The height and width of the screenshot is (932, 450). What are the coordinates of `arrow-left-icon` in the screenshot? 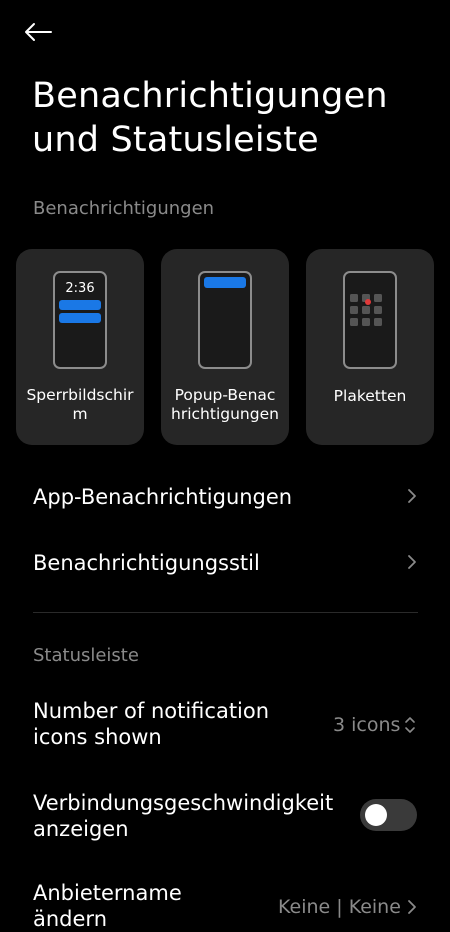 It's located at (38, 32).